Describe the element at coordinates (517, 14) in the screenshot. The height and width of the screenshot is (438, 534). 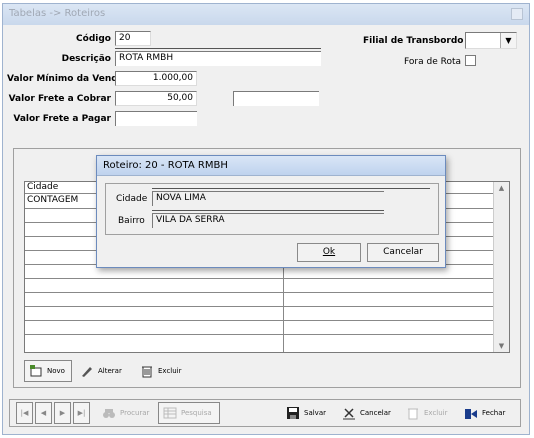
I see `window-control-icon` at that location.